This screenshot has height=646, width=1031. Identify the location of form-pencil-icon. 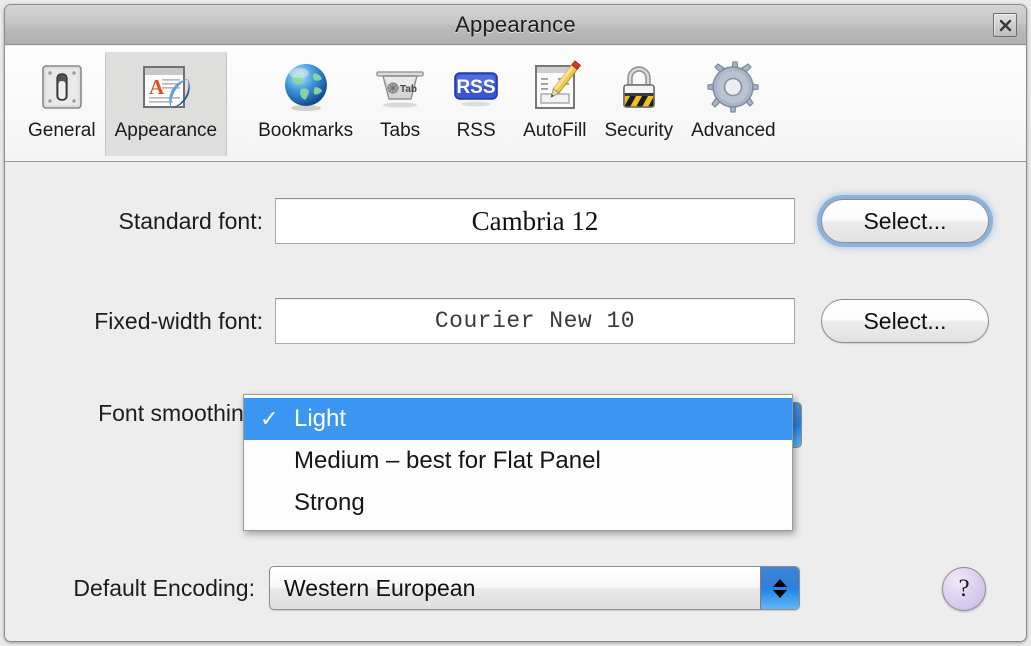
(555, 87).